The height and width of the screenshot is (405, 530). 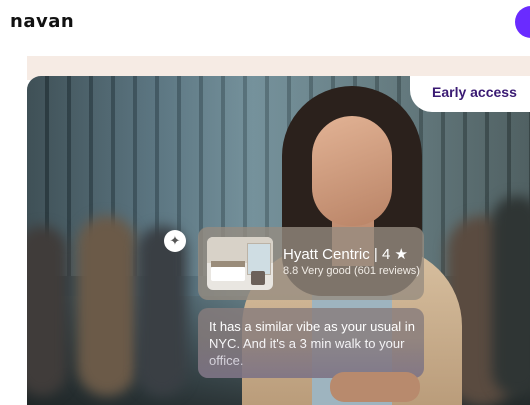 What do you see at coordinates (42, 21) in the screenshot?
I see `navan-logo: navan` at bounding box center [42, 21].